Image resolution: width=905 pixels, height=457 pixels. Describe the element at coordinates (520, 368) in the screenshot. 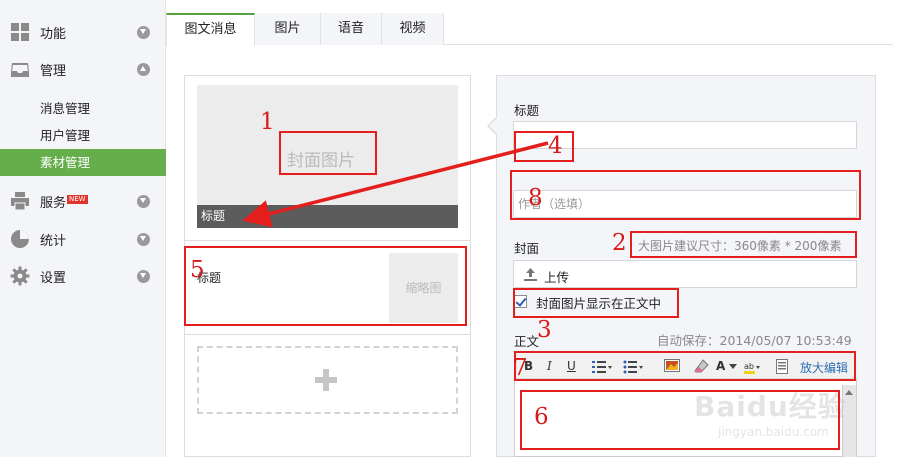

I see `annotation-number: 7` at that location.